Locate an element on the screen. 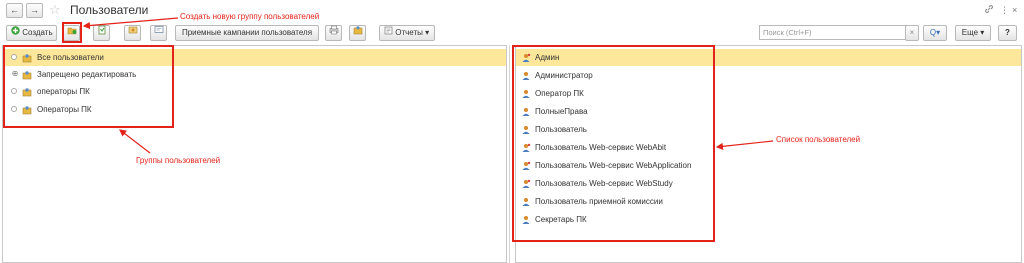 Image resolution: width=1024 pixels, height=263 pixels. create-button: Создать is located at coordinates (31, 33).